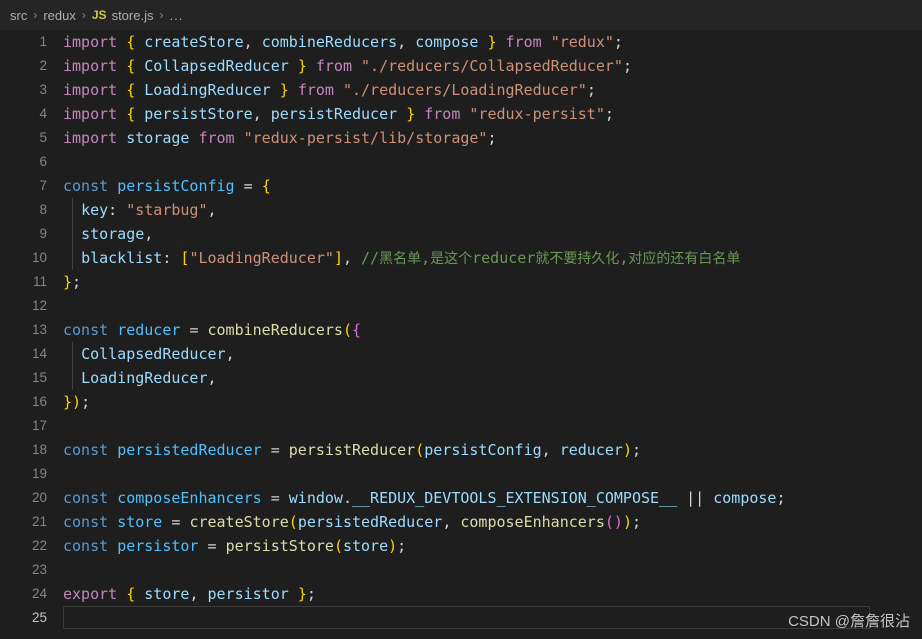  What do you see at coordinates (149, 210) in the screenshot?
I see `line-content: key: "starbug",` at bounding box center [149, 210].